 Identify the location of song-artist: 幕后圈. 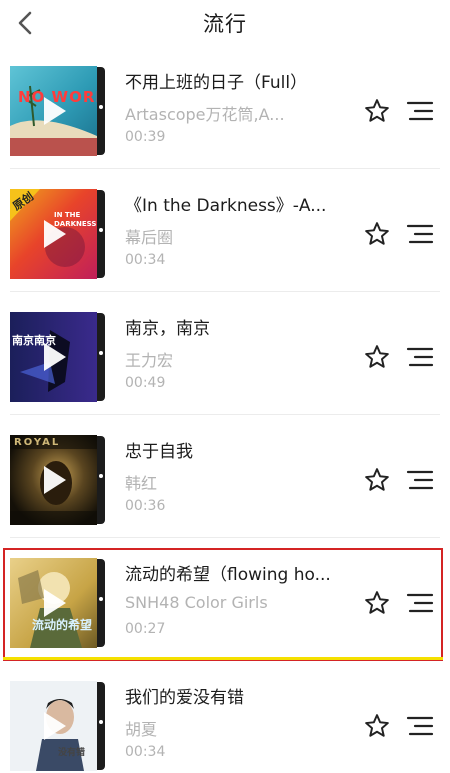
(149, 237).